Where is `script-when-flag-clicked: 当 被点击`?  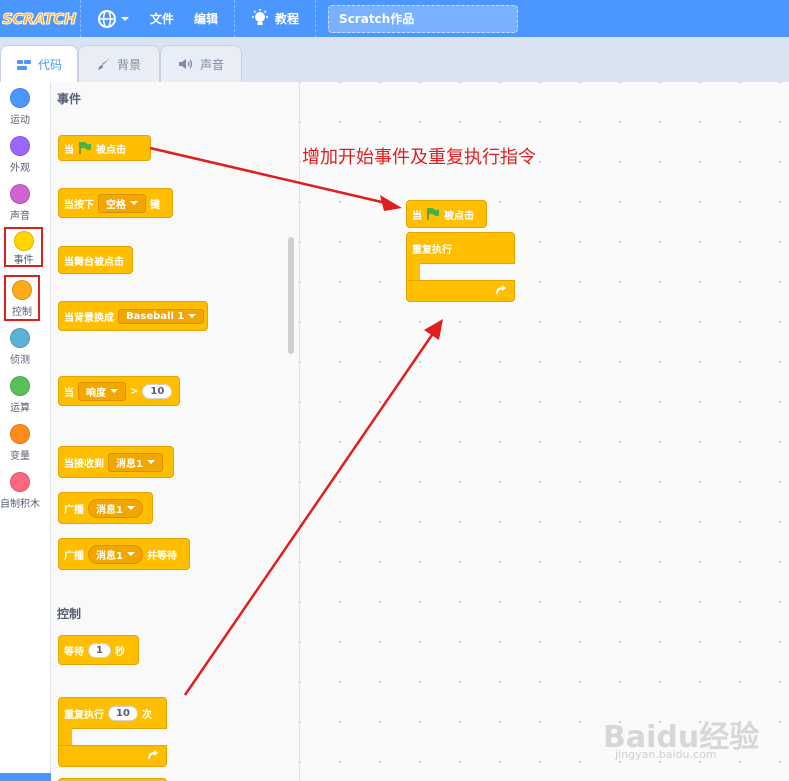 script-when-flag-clicked: 当 被点击 is located at coordinates (446, 207).